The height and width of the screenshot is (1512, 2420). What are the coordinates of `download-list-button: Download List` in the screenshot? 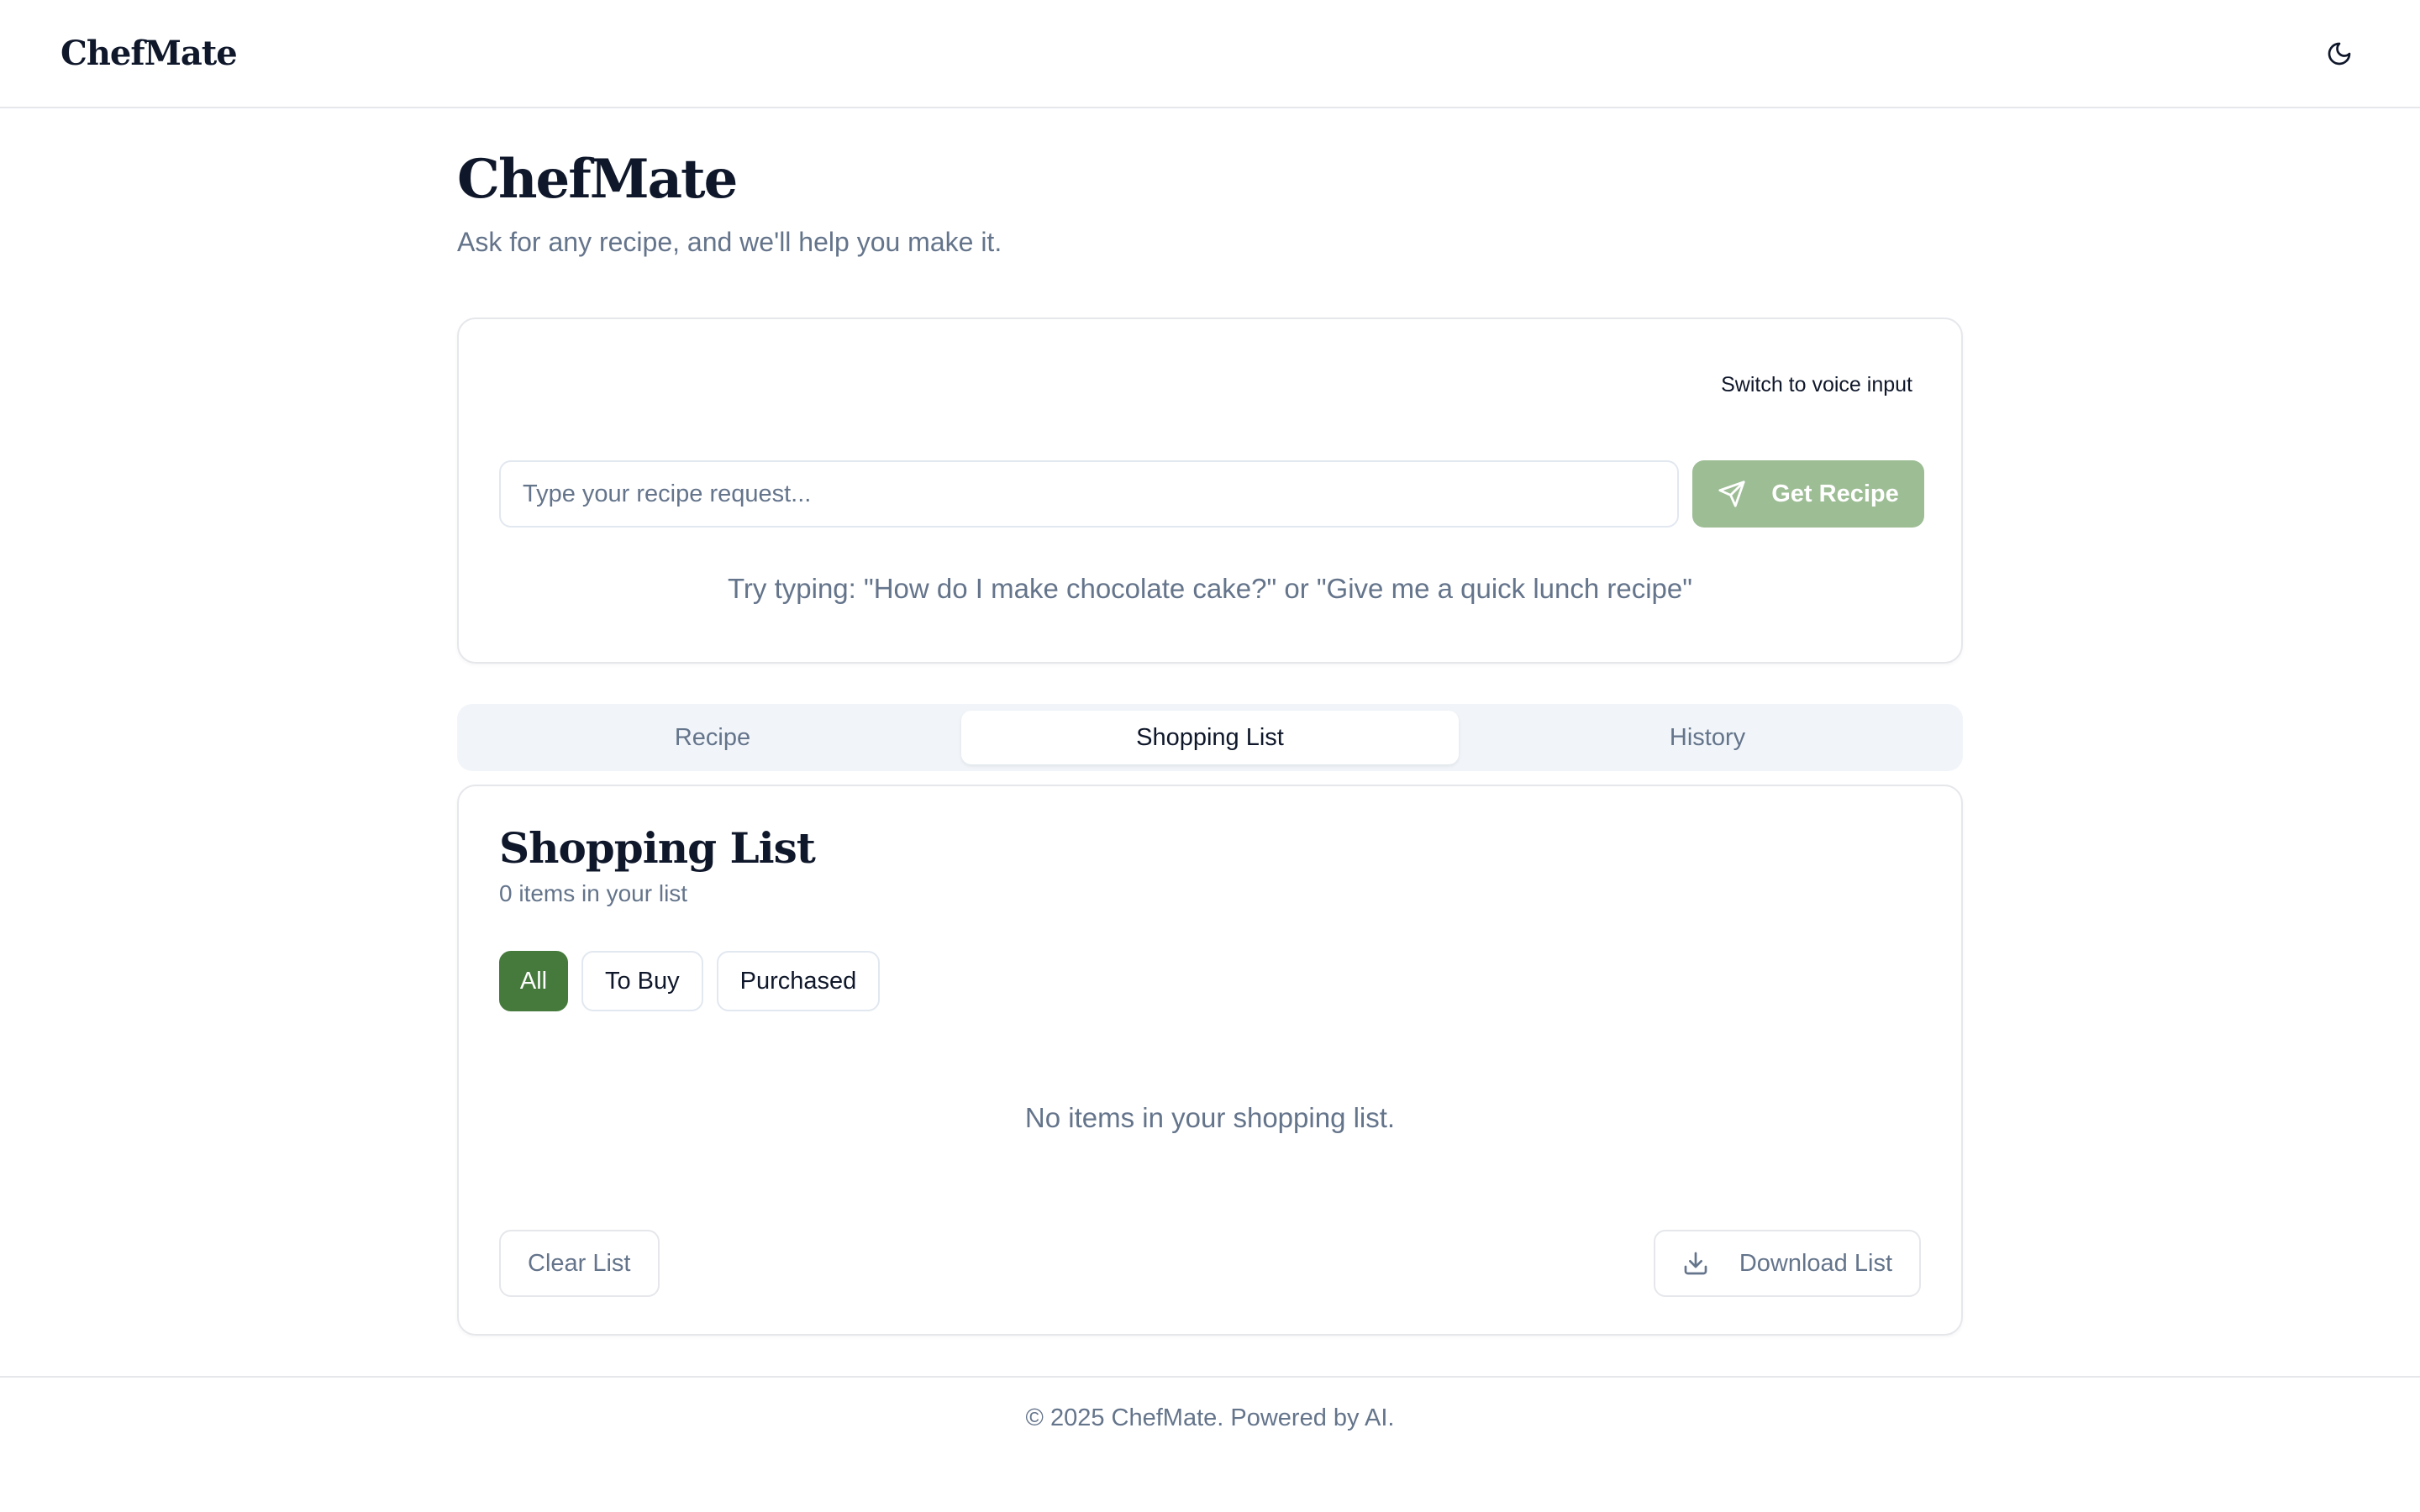 It's located at (1787, 1263).